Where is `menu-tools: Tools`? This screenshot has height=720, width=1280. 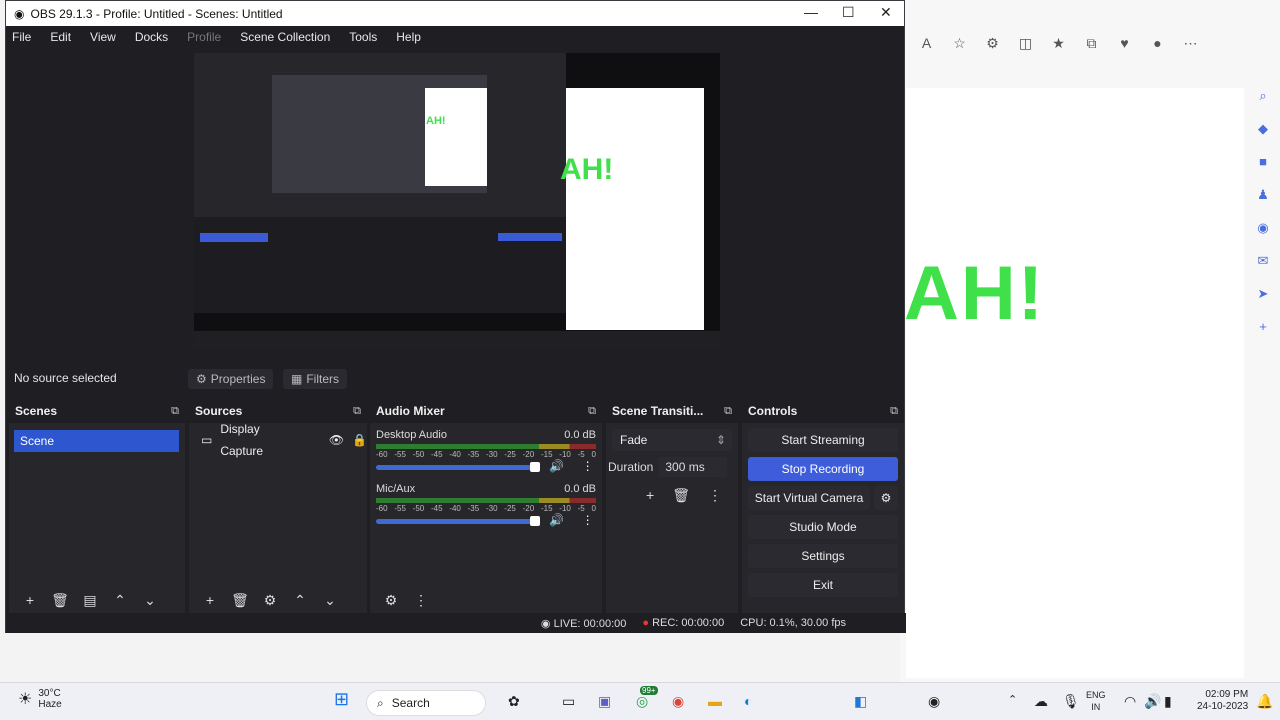
menu-tools: Tools is located at coordinates (363, 37).